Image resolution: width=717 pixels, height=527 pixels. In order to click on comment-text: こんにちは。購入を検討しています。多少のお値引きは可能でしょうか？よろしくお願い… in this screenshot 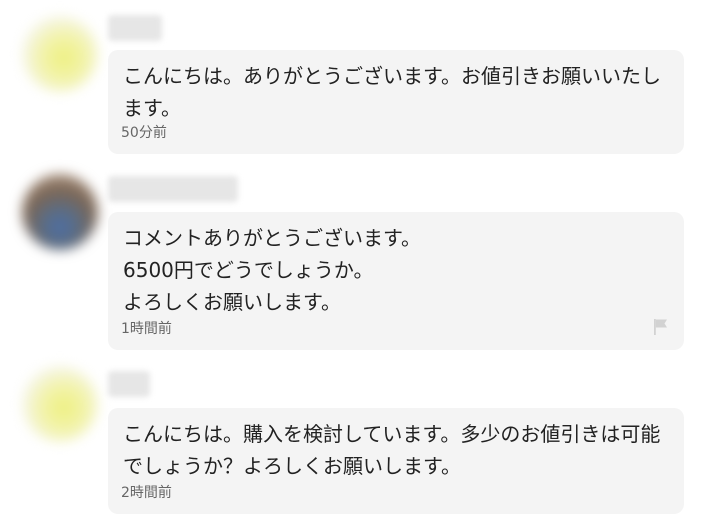, I will do `click(392, 450)`.